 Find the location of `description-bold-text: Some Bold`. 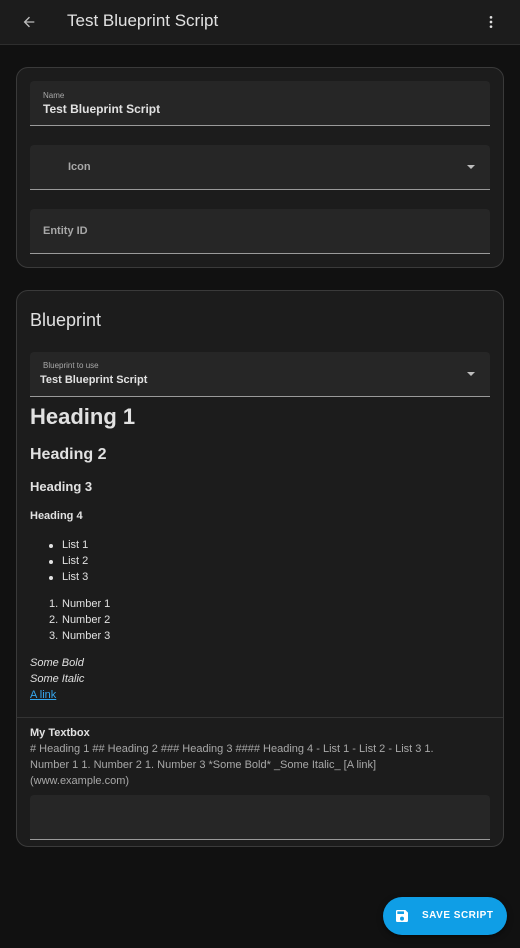

description-bold-text: Some Bold is located at coordinates (57, 663).